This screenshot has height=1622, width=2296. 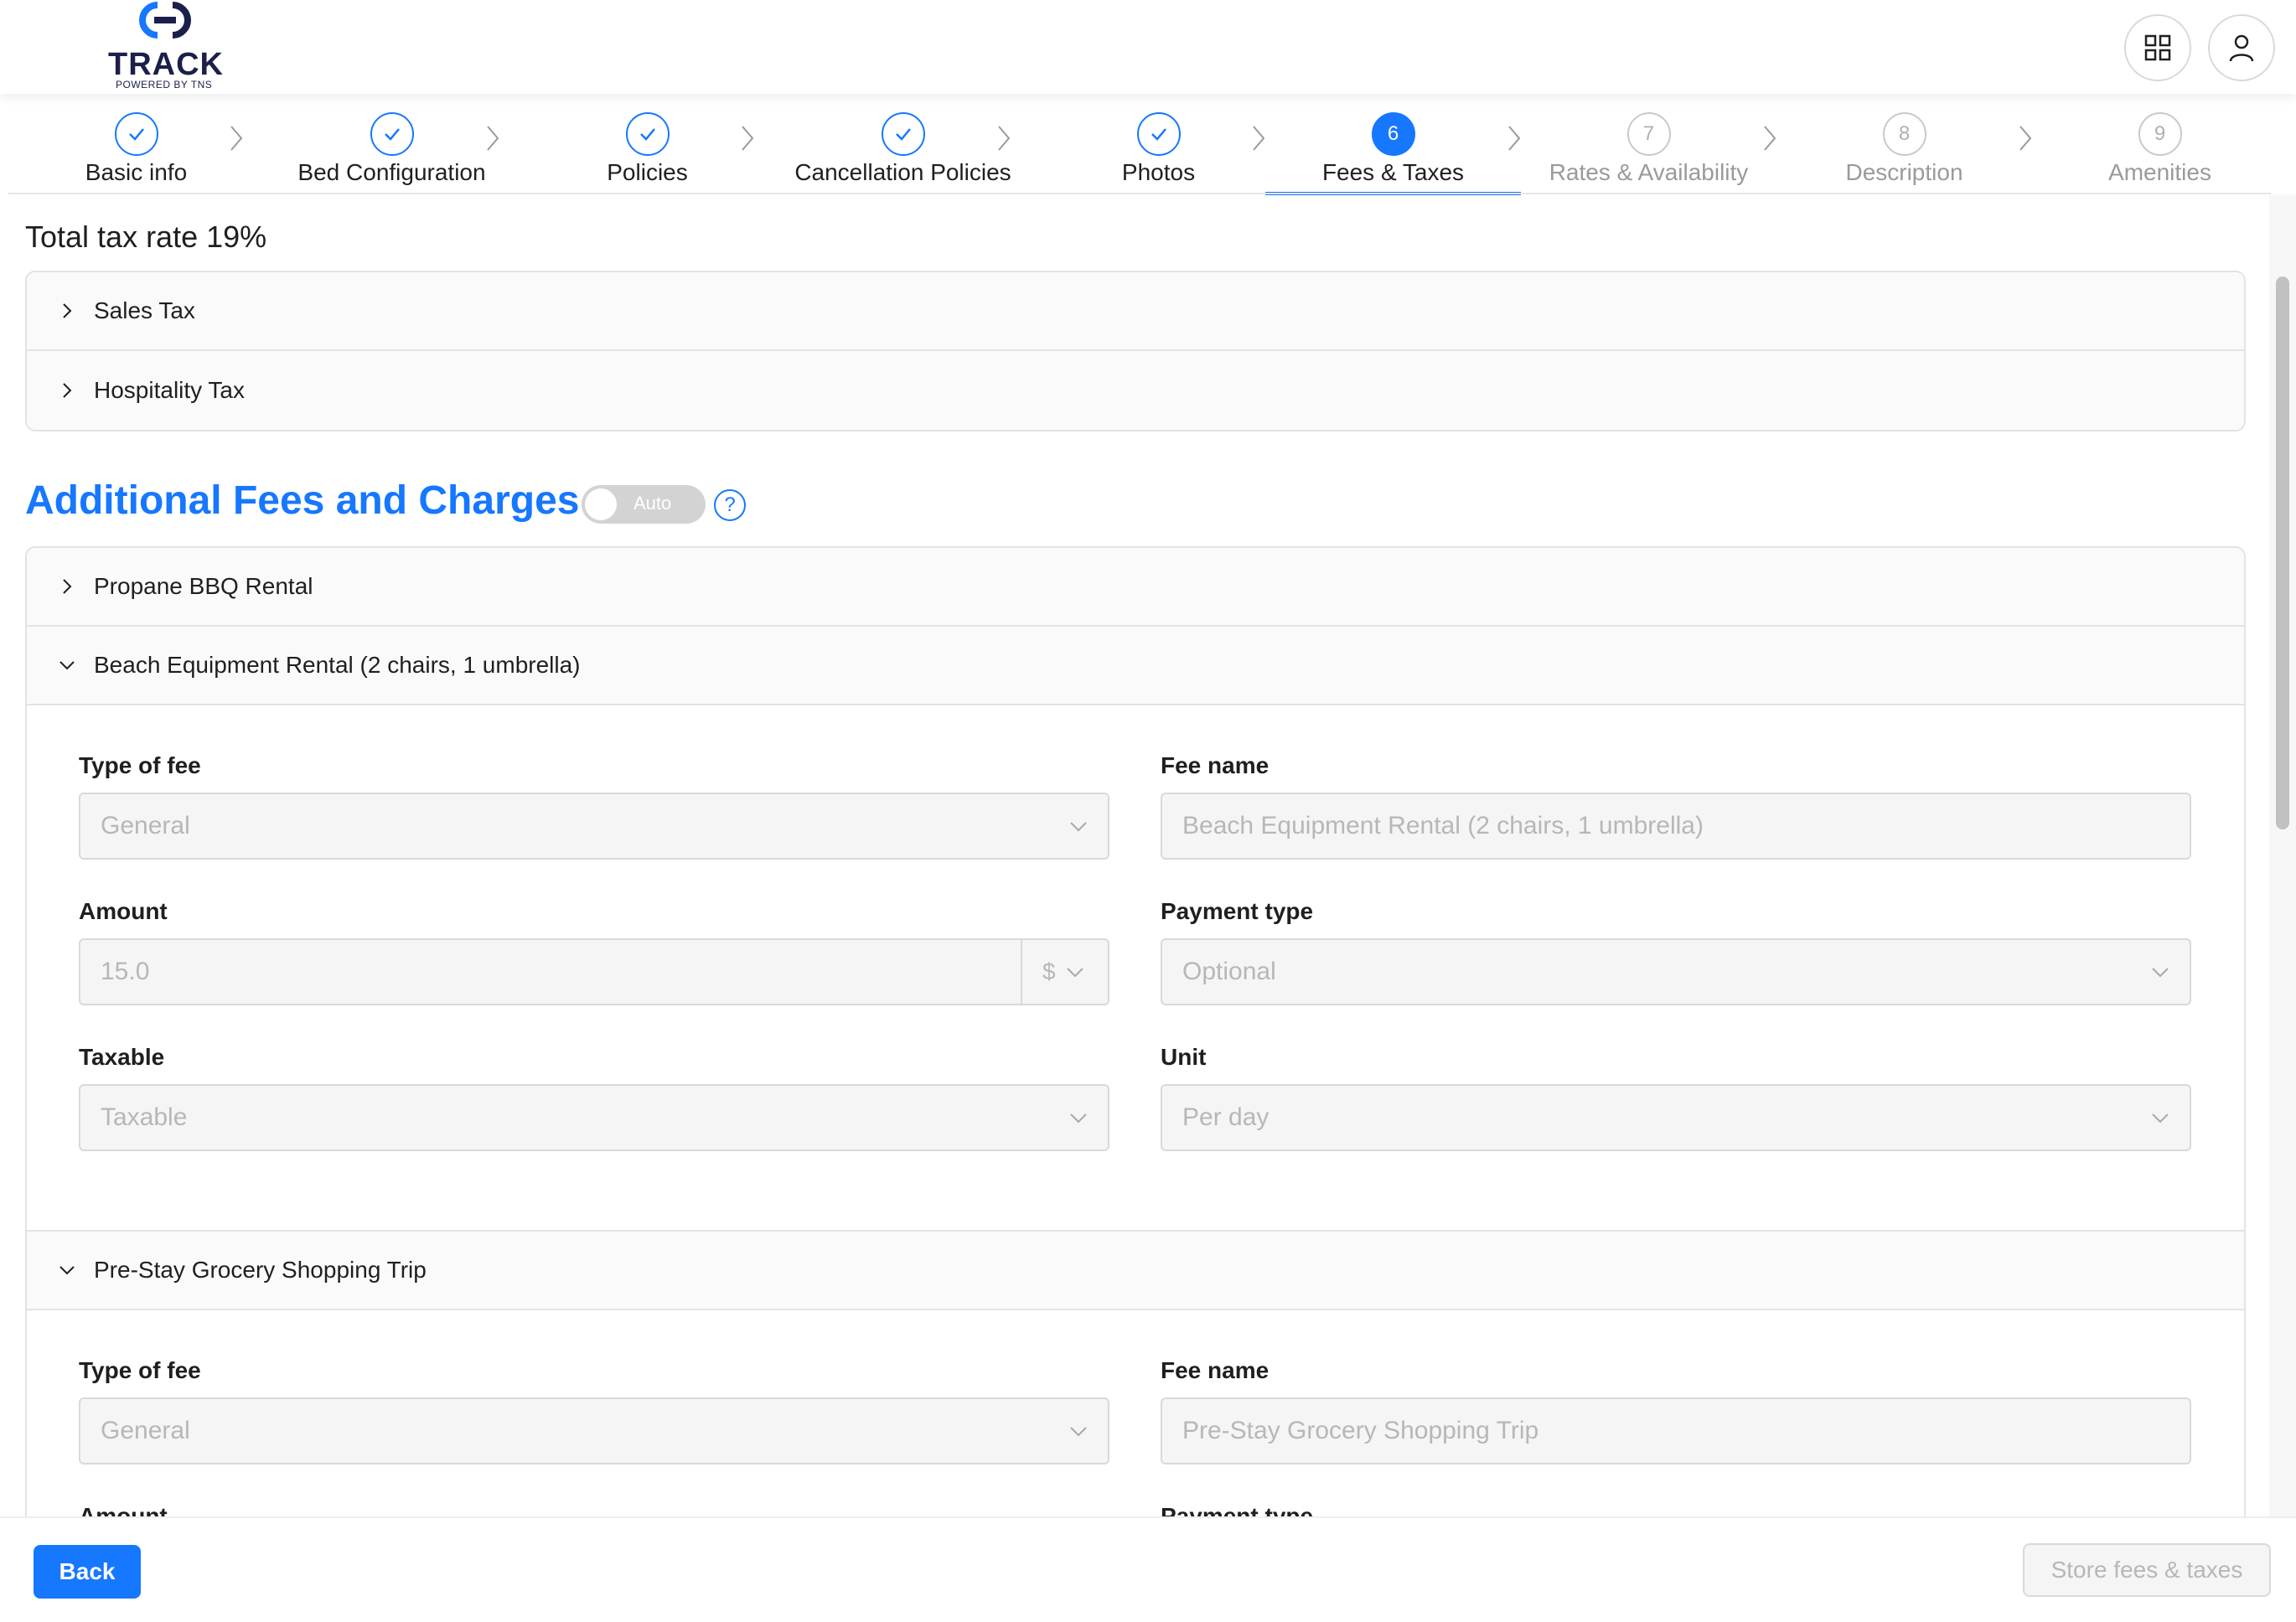 I want to click on step-description: 8 Description, so click(x=1904, y=144).